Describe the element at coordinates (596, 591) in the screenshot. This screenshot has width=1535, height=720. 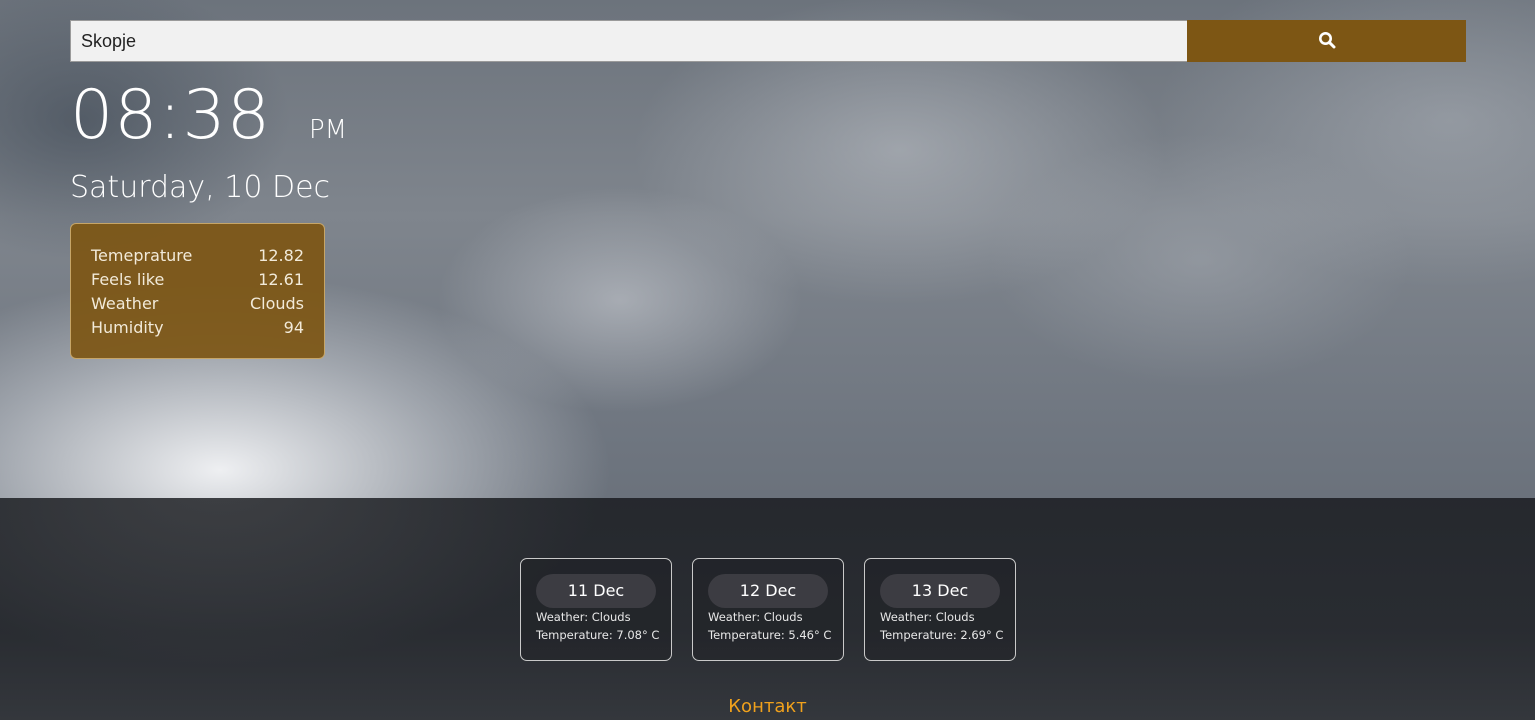
I see `forecast-day: 11 Dec` at that location.